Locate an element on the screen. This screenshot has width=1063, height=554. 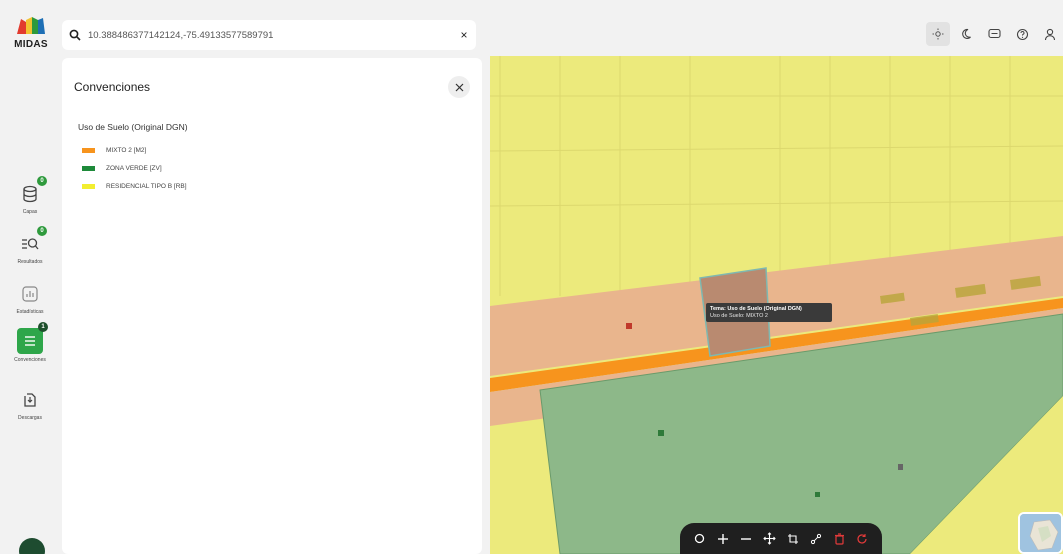
logo: MIDAS is located at coordinates (31, 38).